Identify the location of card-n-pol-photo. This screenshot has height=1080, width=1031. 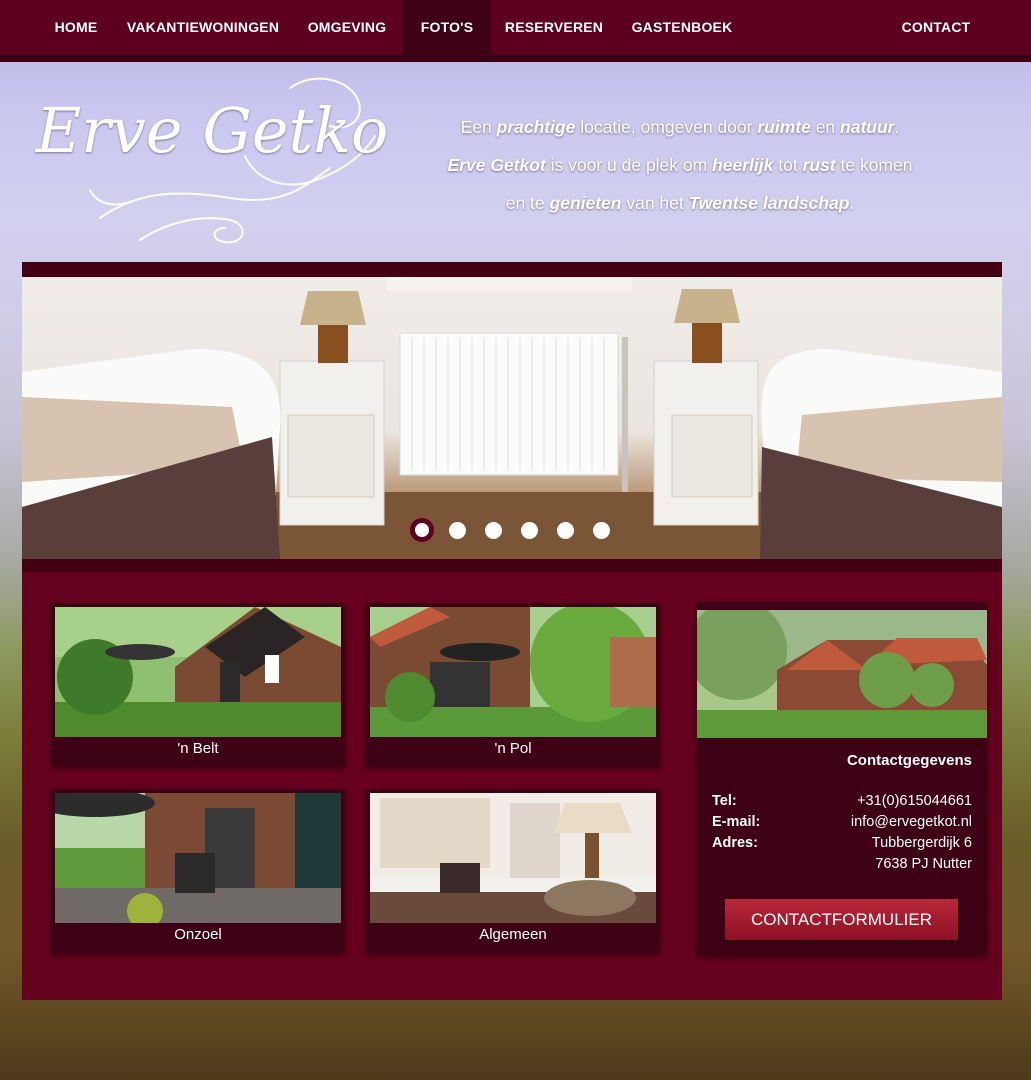
(513, 672).